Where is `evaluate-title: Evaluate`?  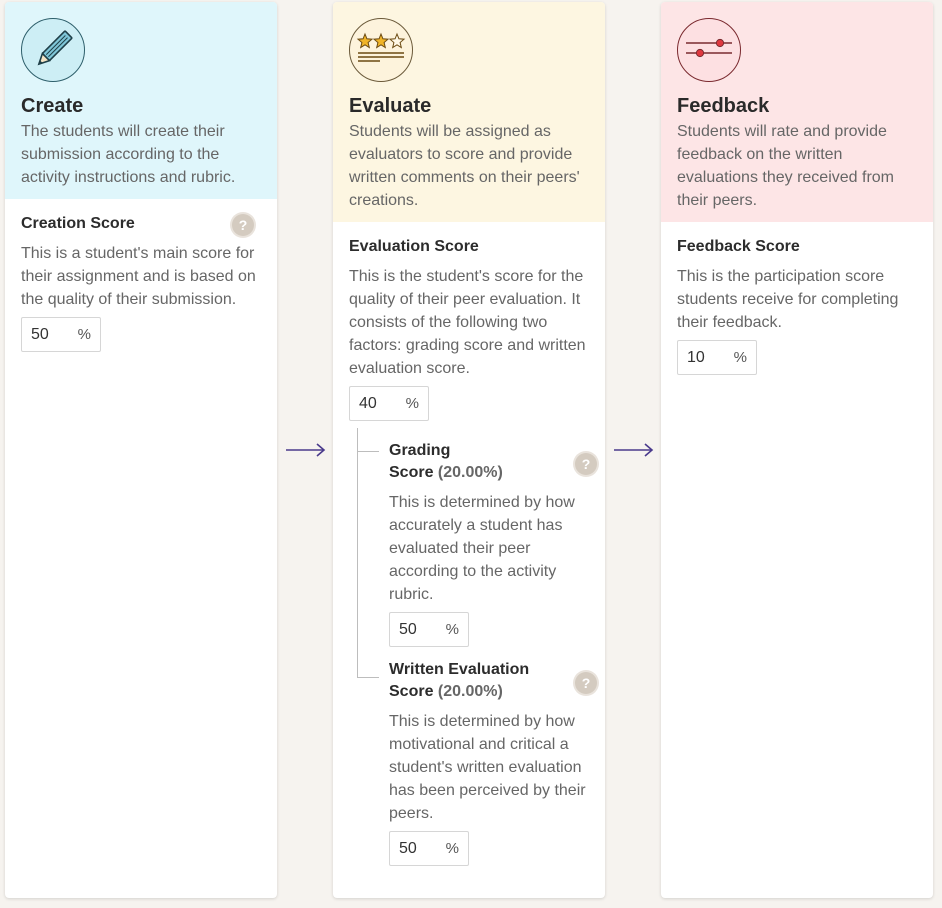 evaluate-title: Evaluate is located at coordinates (390, 106).